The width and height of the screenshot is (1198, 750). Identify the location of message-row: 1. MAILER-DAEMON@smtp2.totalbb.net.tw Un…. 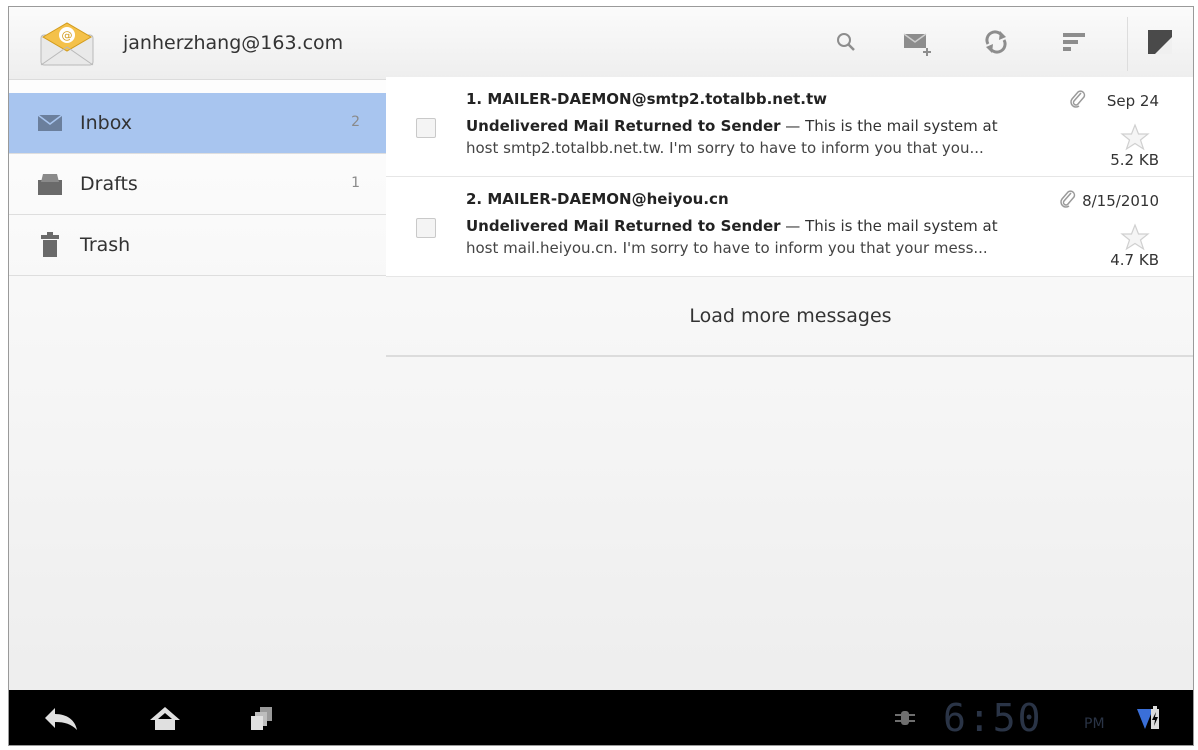
(789, 127).